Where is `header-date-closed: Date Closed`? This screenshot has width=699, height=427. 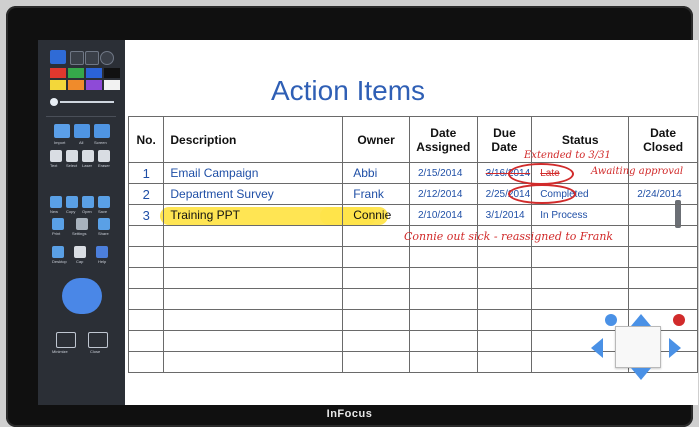 header-date-closed: Date Closed is located at coordinates (663, 139).